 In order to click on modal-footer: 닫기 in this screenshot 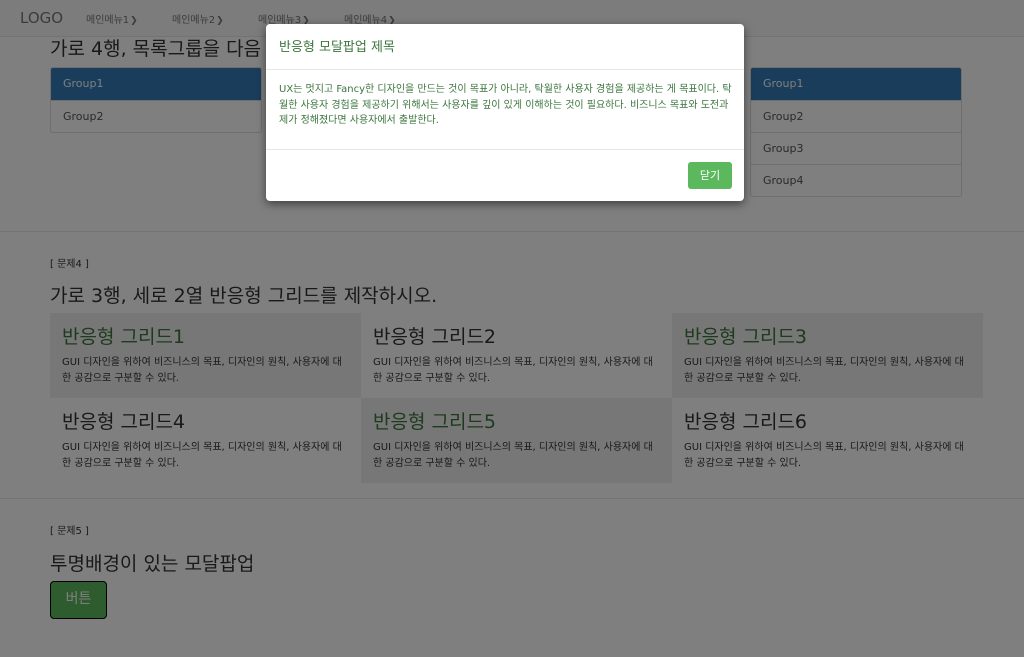, I will do `click(505, 175)`.